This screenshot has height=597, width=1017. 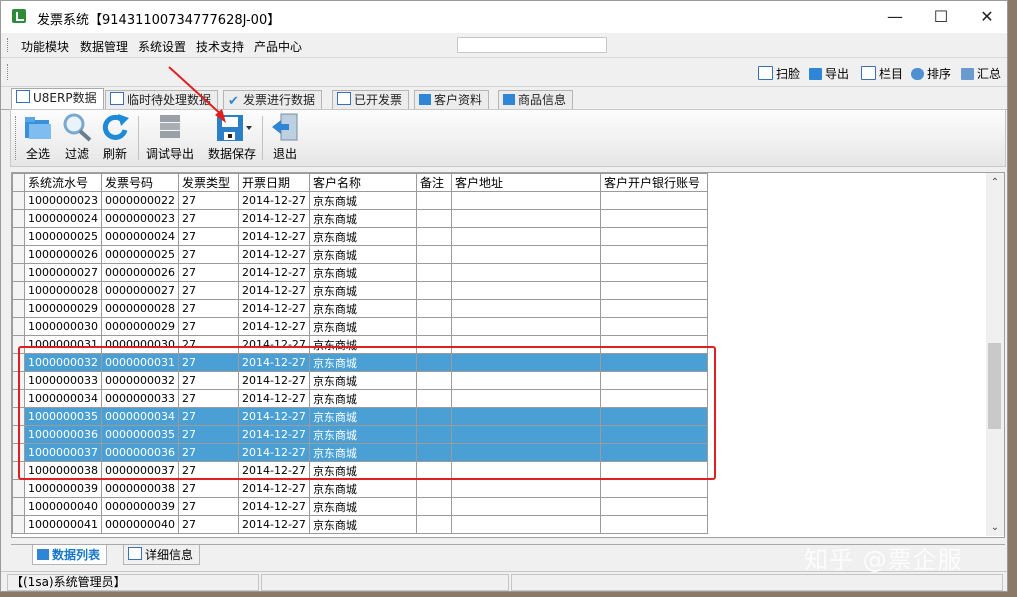 I want to click on scan-face-button: 扫脸, so click(x=779, y=73).